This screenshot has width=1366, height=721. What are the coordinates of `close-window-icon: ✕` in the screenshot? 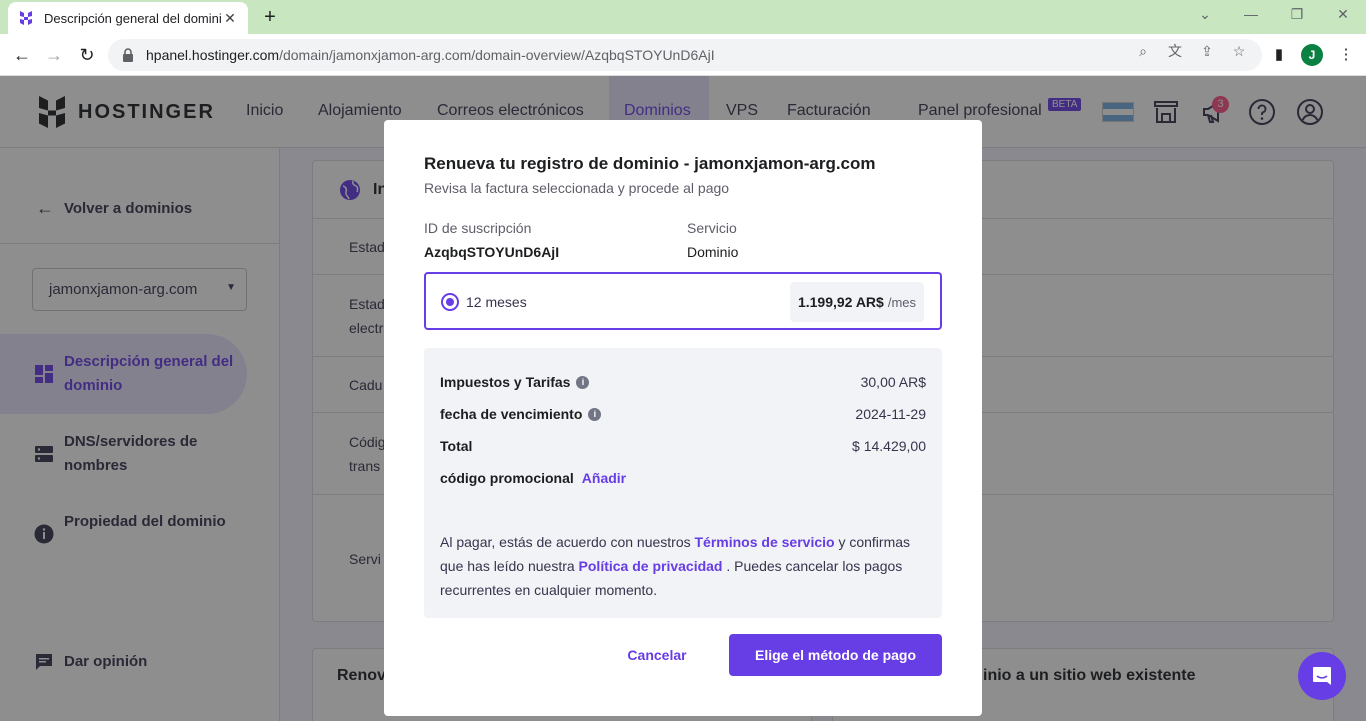 It's located at (1343, 14).